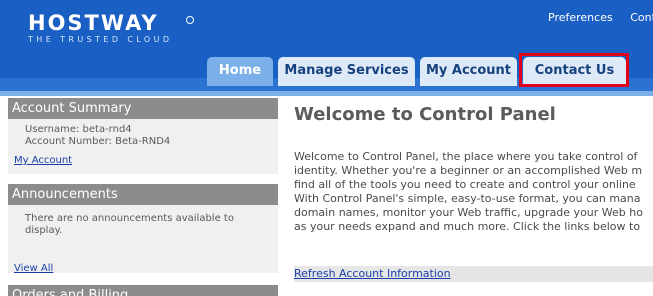 The height and width of the screenshot is (296, 653). I want to click on refresh-account-link: Refresh Account Information, so click(372, 273).